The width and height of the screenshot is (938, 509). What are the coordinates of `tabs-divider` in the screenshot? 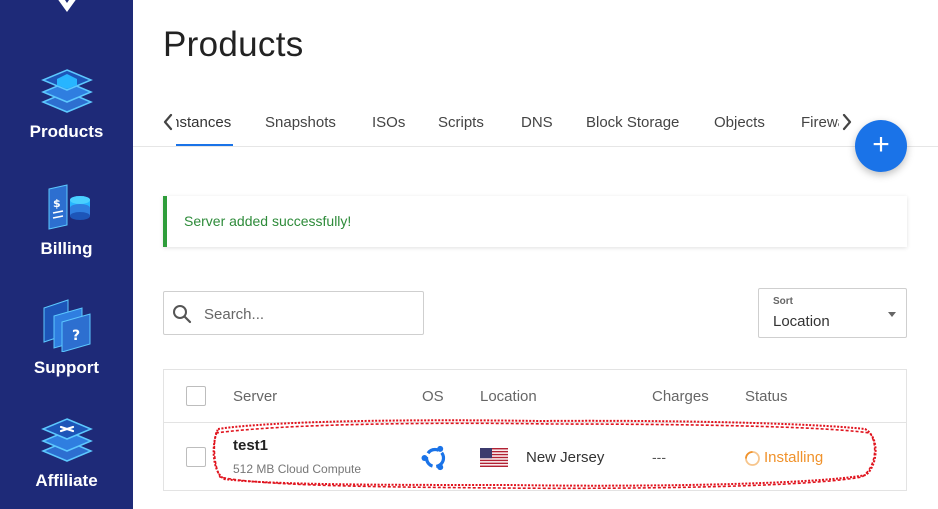 It's located at (535, 146).